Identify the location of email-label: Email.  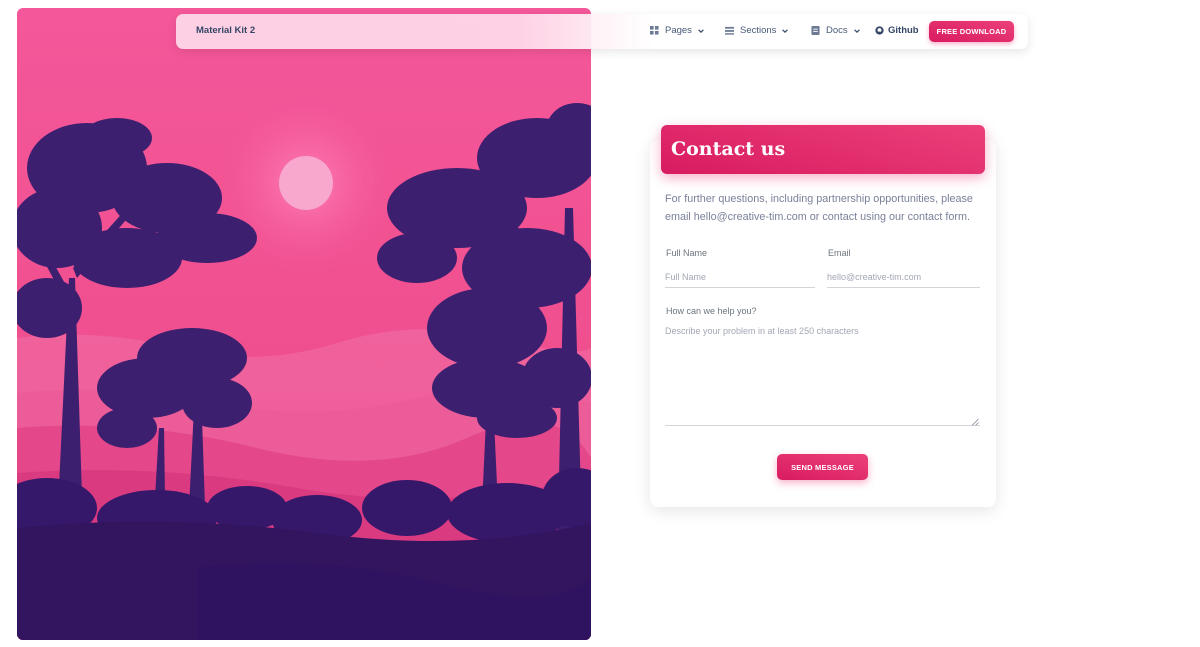
(839, 253).